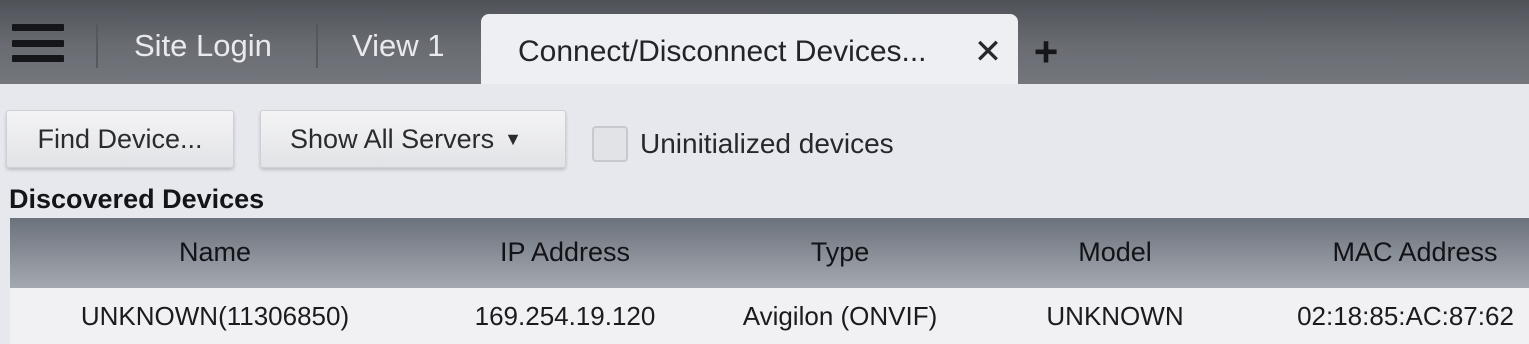 The image size is (1529, 344). I want to click on cell-type: Avigilon (ONVIF), so click(840, 316).